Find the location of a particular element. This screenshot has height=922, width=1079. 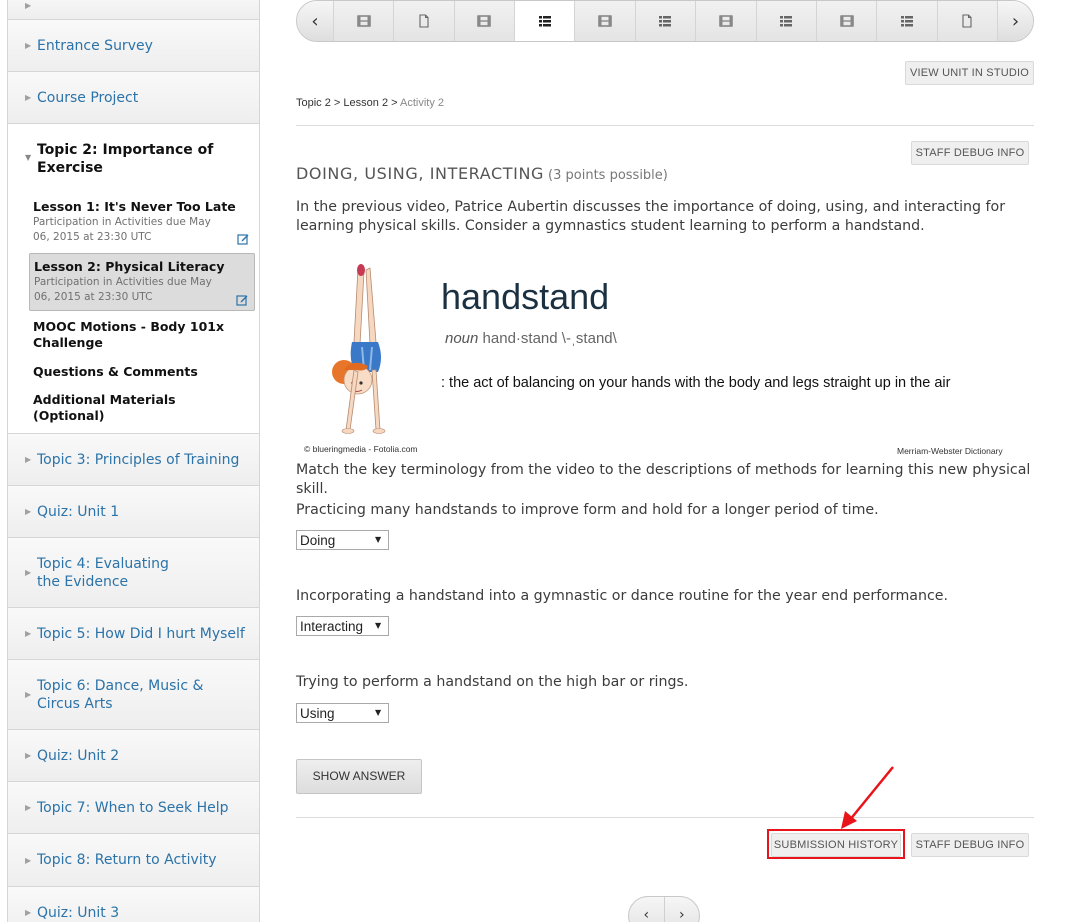

lesson-title: Lesson 1: It's Never Too Late is located at coordinates (134, 206).